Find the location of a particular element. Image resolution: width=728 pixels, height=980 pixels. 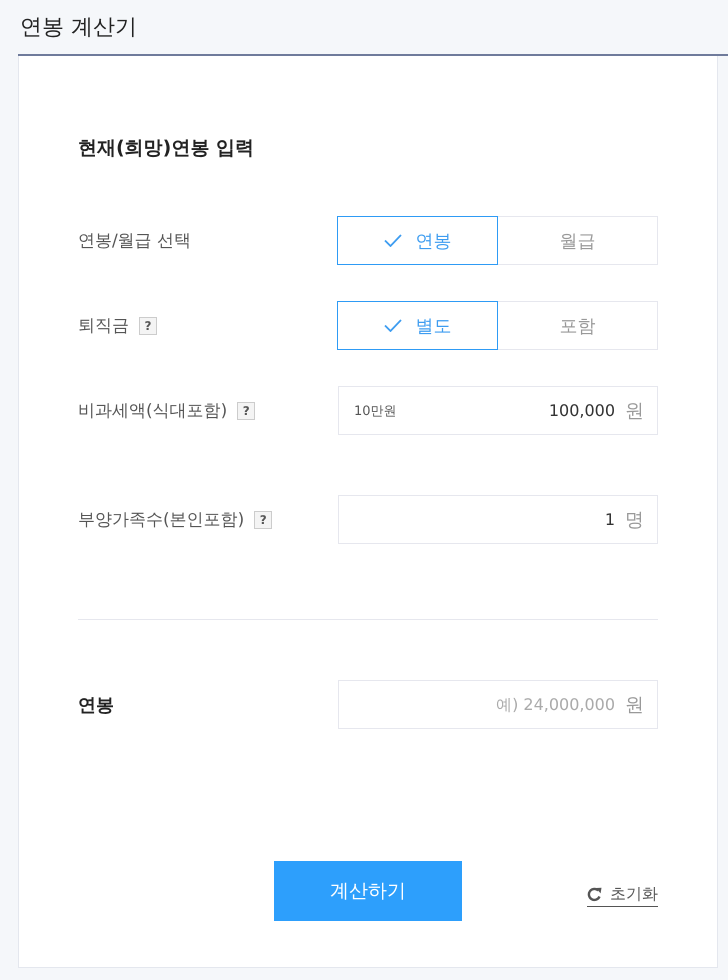

page-title: 연봉 계산기 is located at coordinates (78, 28).